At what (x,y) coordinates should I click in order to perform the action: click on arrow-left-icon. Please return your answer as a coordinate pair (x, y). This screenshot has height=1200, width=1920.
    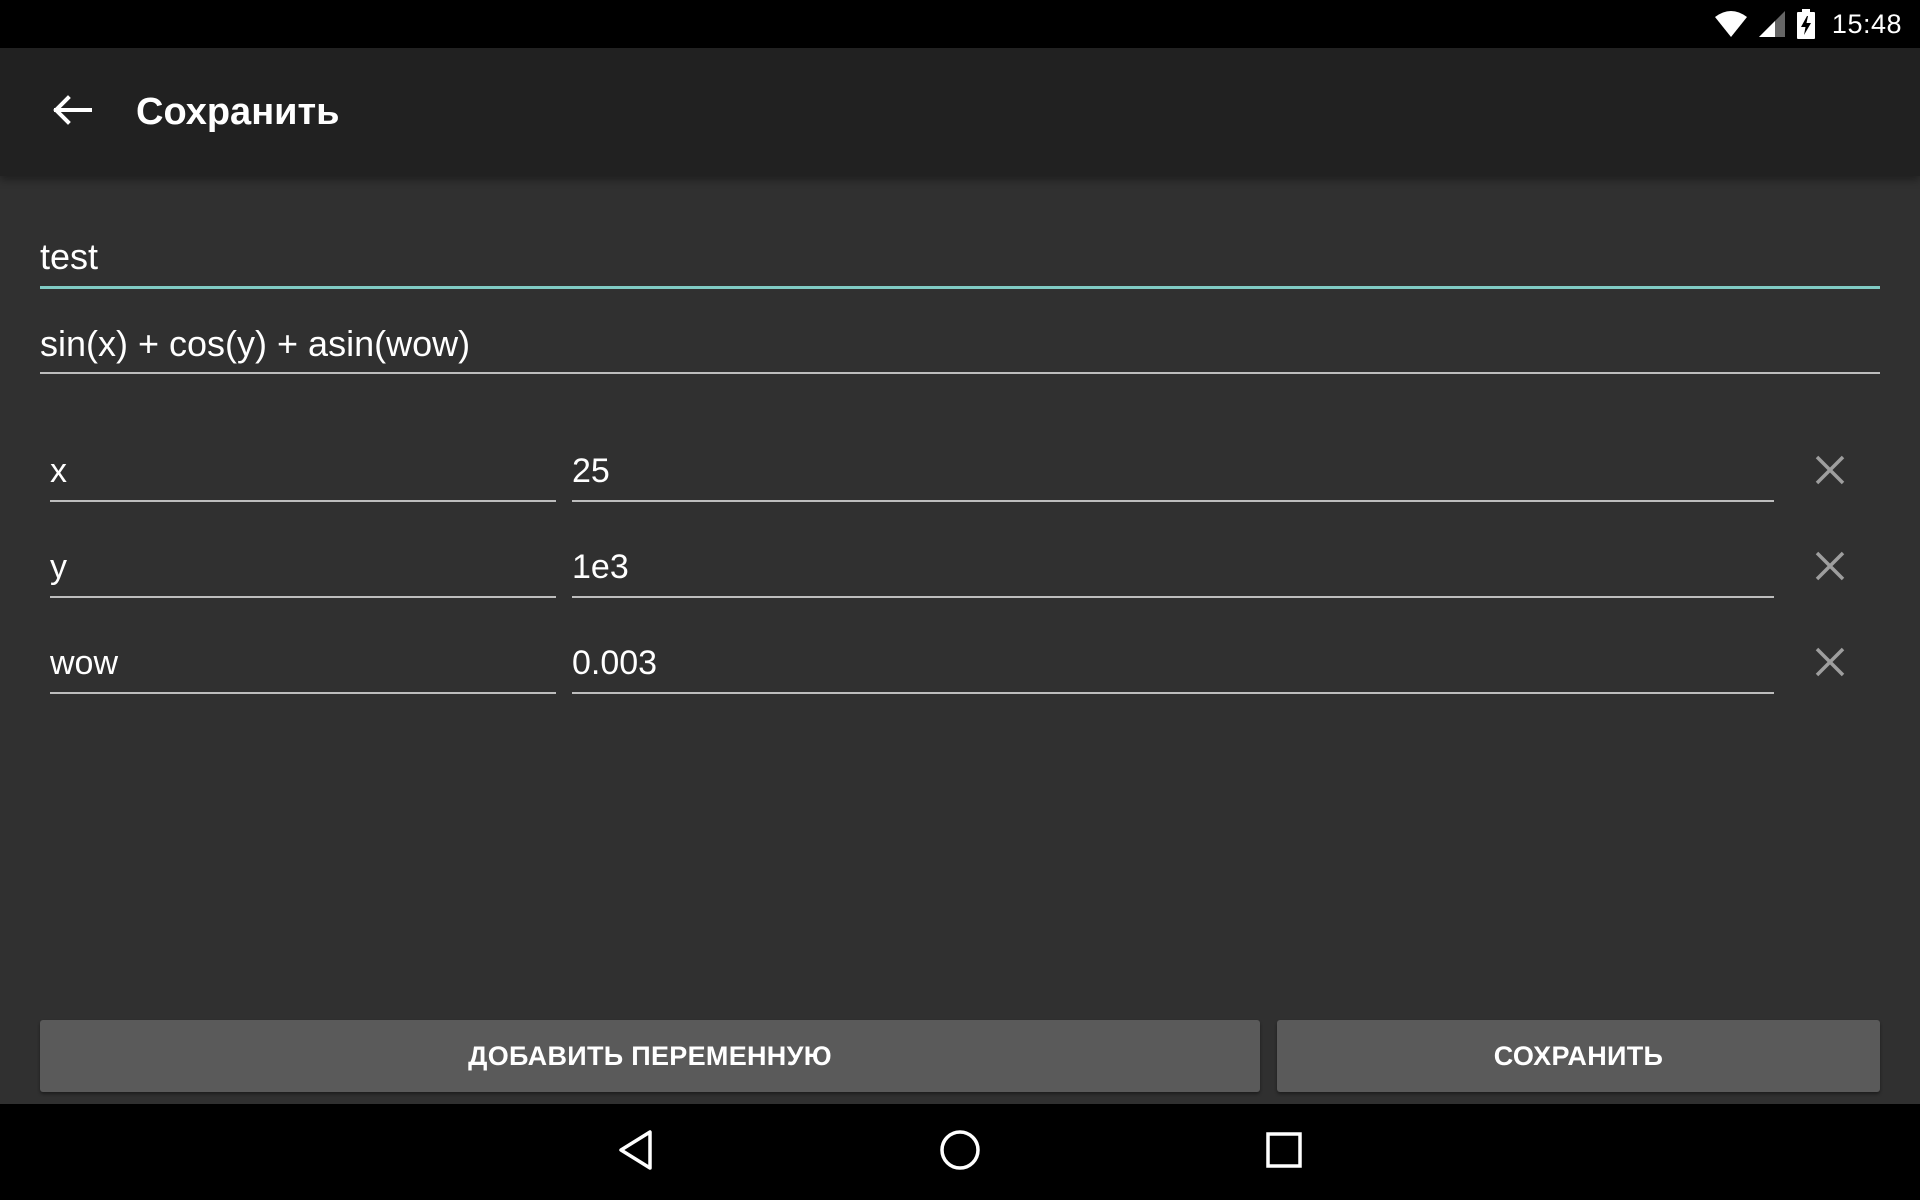
    Looking at the image, I should click on (72, 112).